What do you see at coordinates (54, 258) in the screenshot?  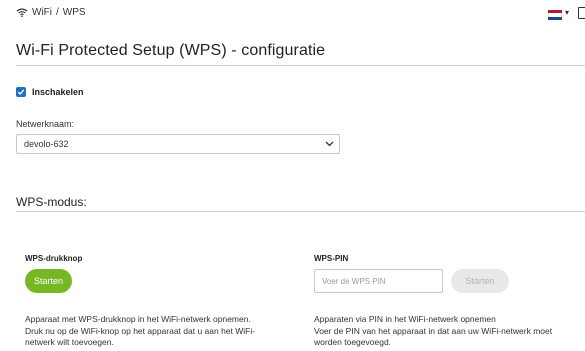 I see `wps-push-button-title: WPS-drukknop` at bounding box center [54, 258].